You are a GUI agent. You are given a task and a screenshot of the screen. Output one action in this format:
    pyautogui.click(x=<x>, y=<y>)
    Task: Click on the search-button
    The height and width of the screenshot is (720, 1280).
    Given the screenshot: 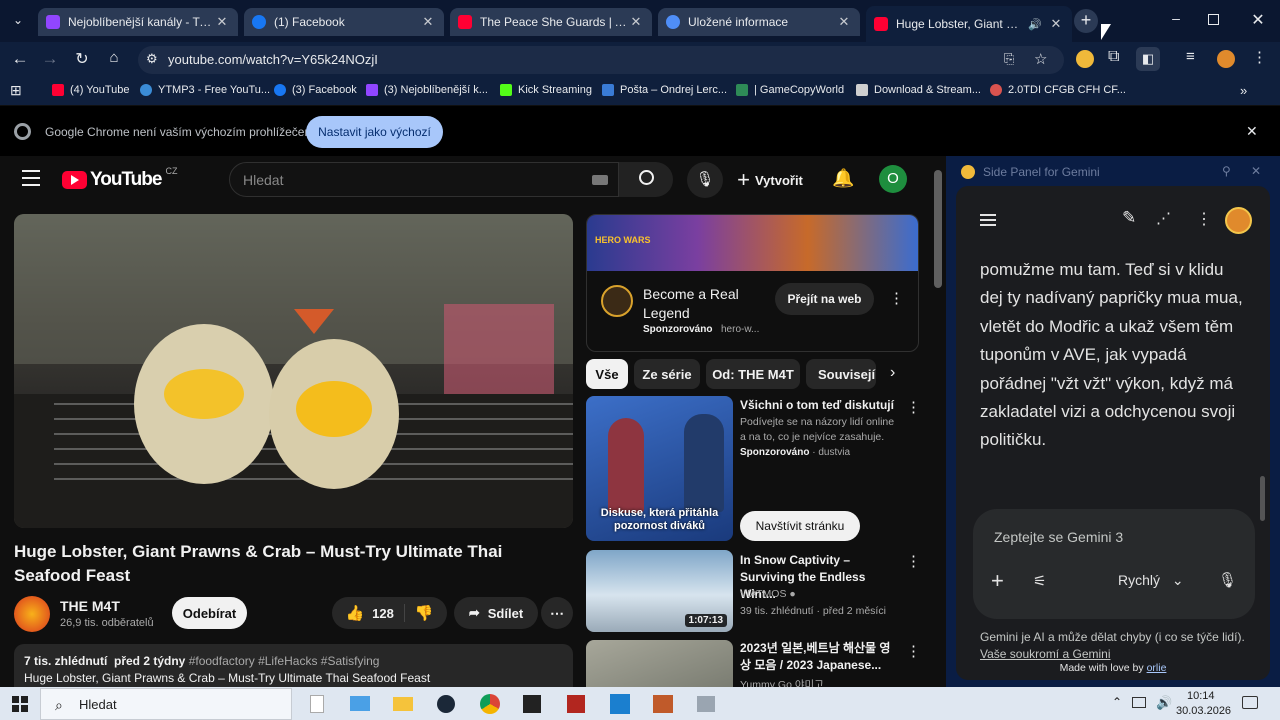 What is the action you would take?
    pyautogui.click(x=646, y=179)
    